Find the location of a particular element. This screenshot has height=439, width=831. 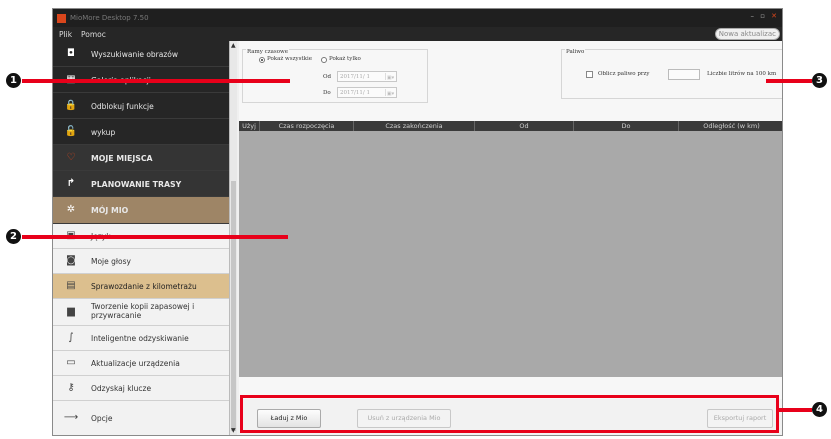

to-label: Do is located at coordinates (327, 93).